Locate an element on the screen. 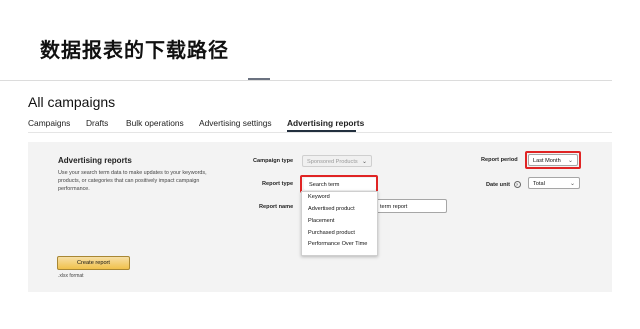  tab-campaigns: Campaigns is located at coordinates (49, 123).